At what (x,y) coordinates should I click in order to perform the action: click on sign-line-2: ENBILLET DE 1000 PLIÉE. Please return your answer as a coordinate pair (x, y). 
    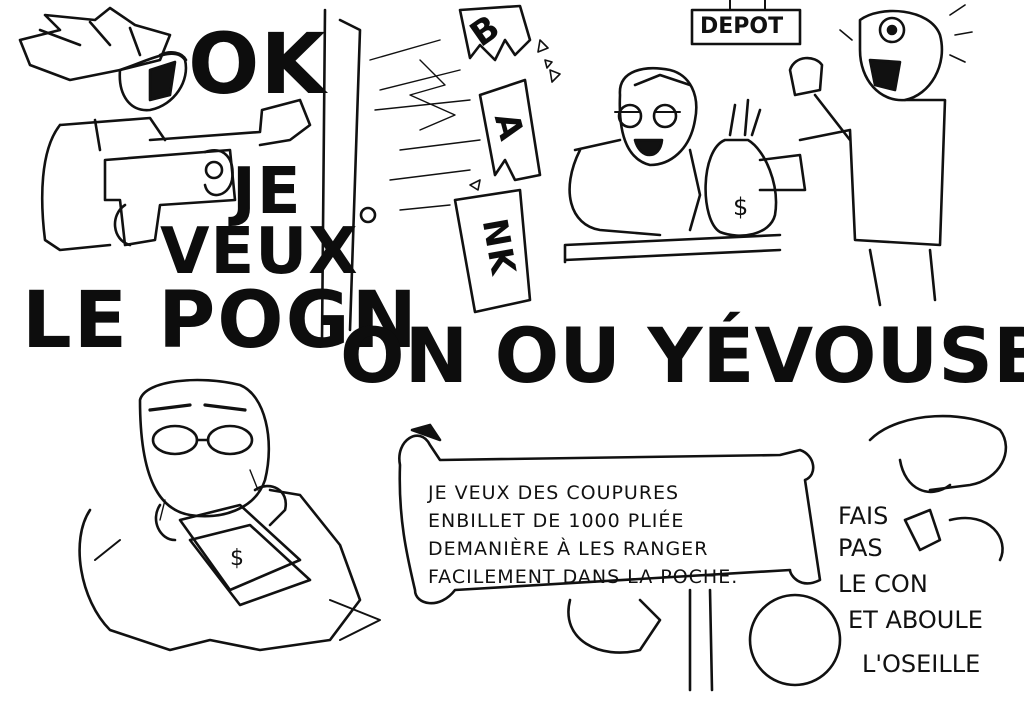
    Looking at the image, I should click on (556, 521).